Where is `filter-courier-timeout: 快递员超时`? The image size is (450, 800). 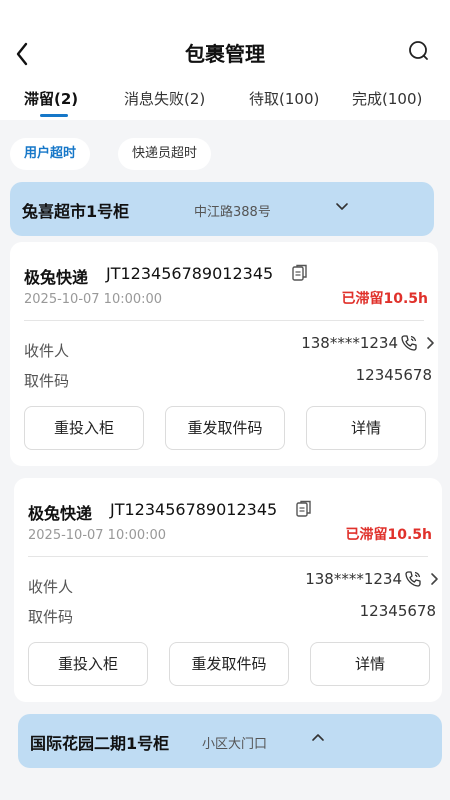
filter-courier-timeout: 快递员超时 is located at coordinates (165, 154).